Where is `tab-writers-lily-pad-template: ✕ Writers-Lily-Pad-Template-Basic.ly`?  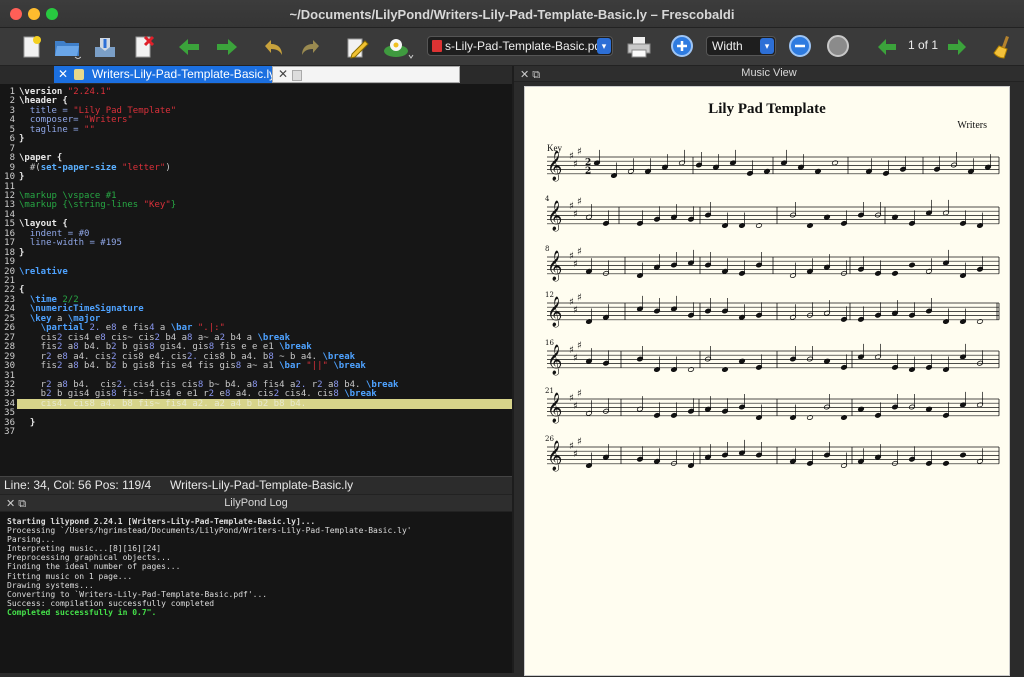
tab-writers-lily-pad-template: ✕ Writers-Lily-Pad-Template-Basic.ly is located at coordinates (165, 74).